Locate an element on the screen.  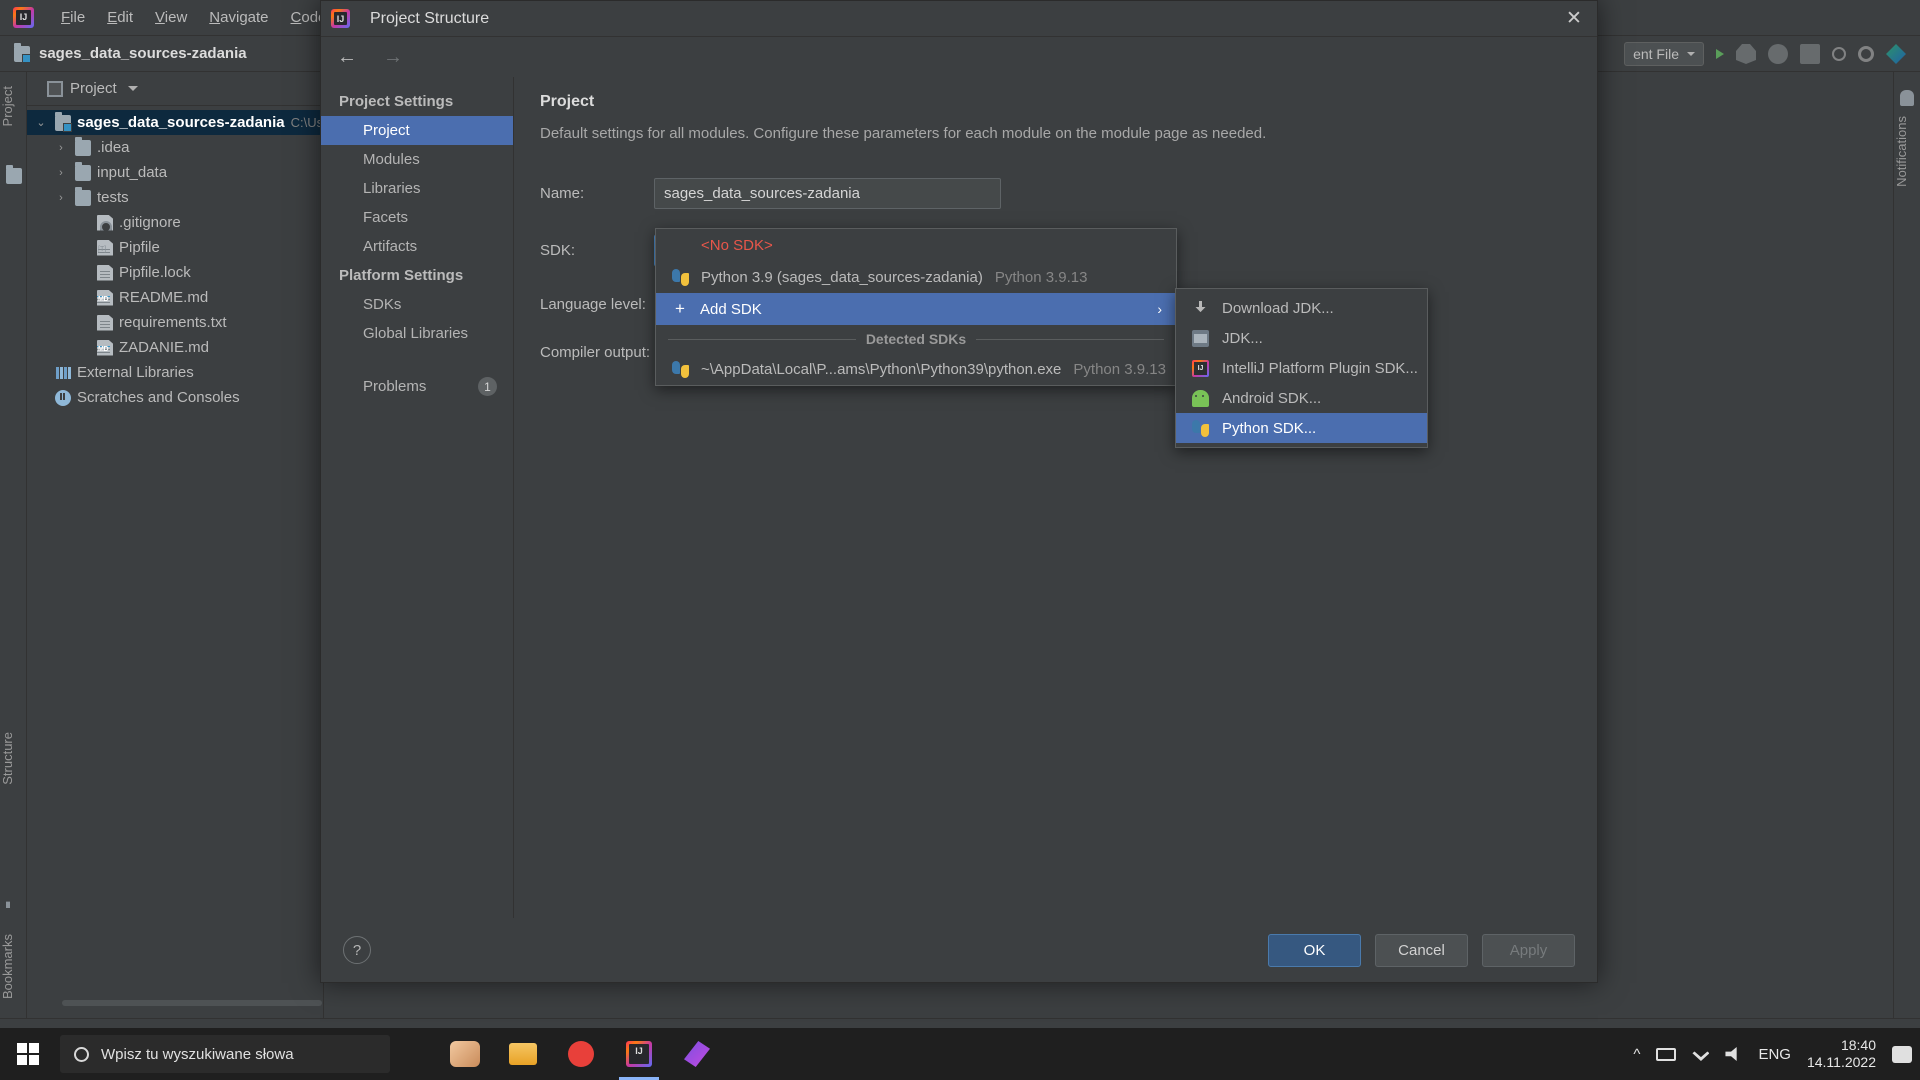
ide-update-icon is located at coordinates (1896, 54).